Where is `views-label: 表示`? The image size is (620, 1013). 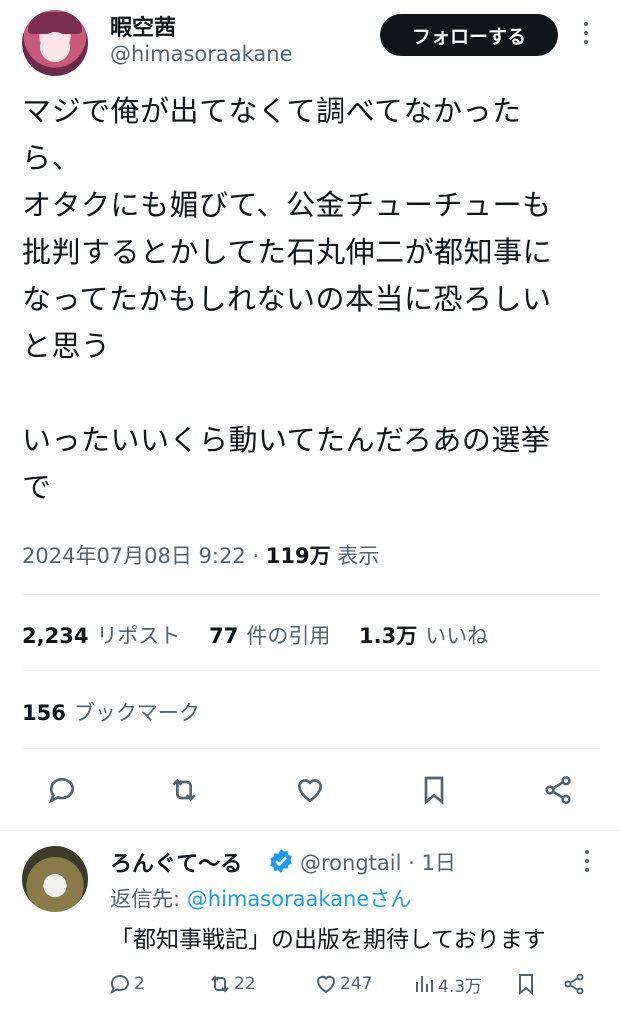 views-label: 表示 is located at coordinates (355, 556).